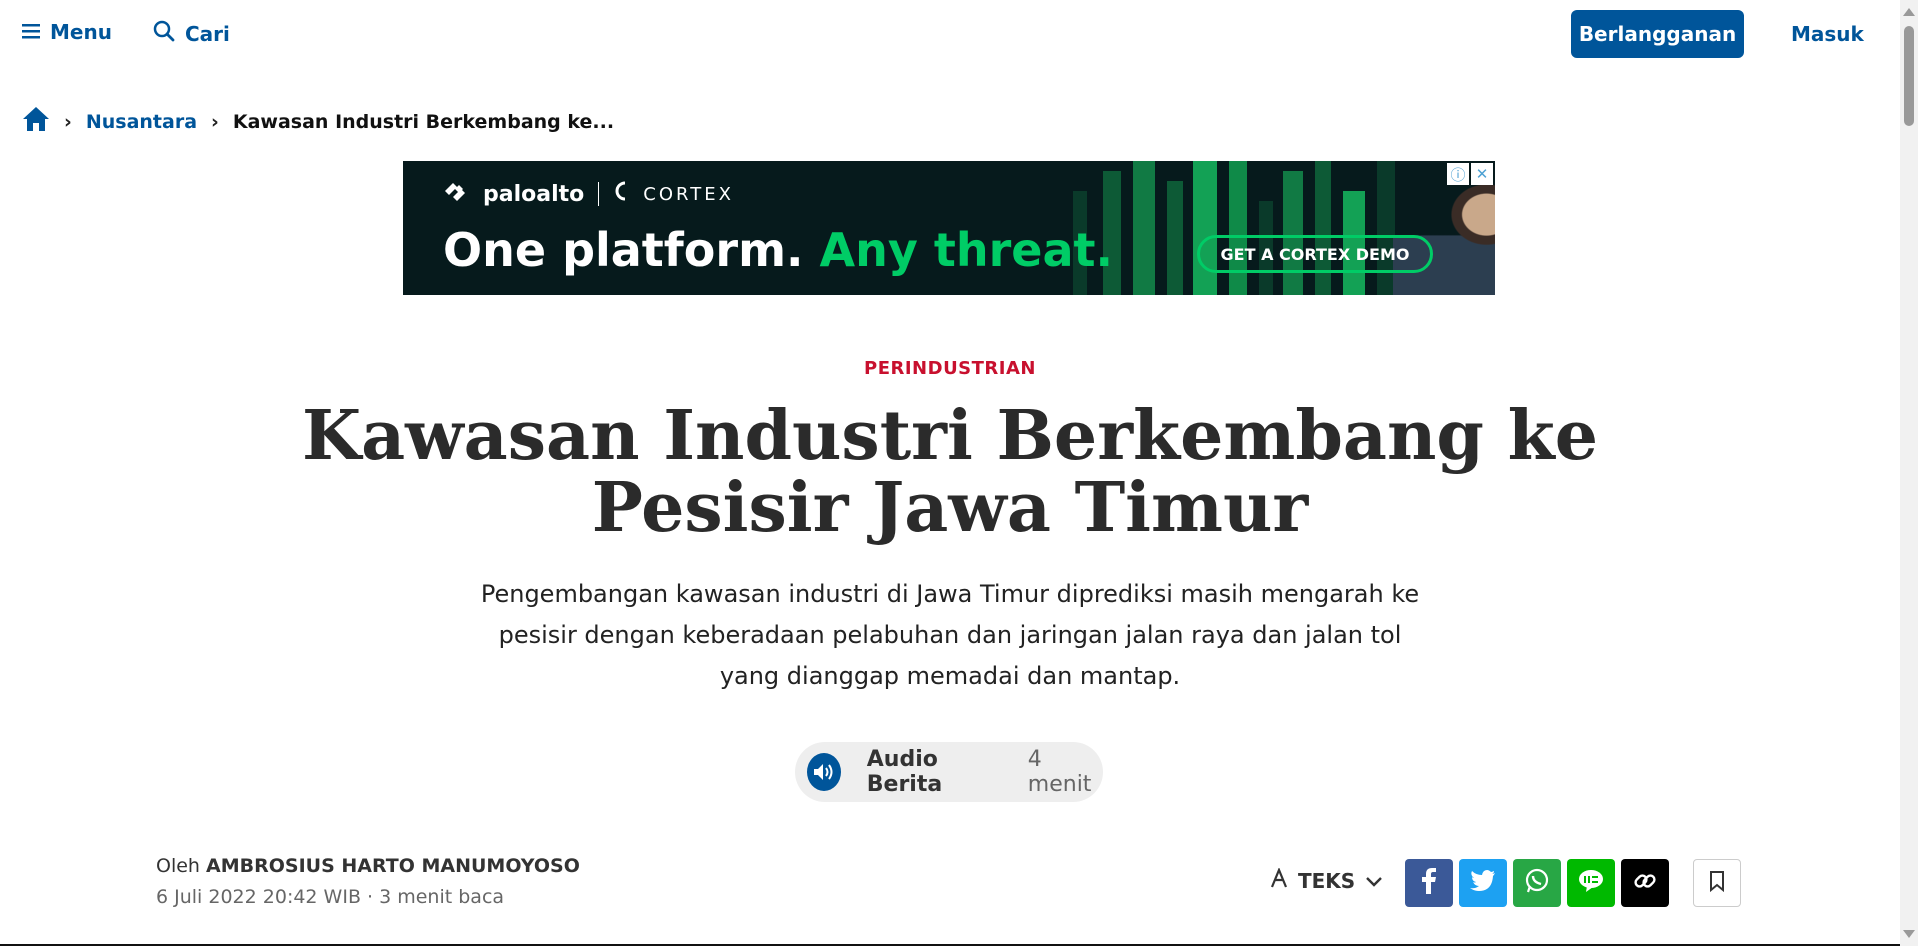 The height and width of the screenshot is (946, 1918). Describe the element at coordinates (1909, 76) in the screenshot. I see `scrollbar-thumb` at that location.